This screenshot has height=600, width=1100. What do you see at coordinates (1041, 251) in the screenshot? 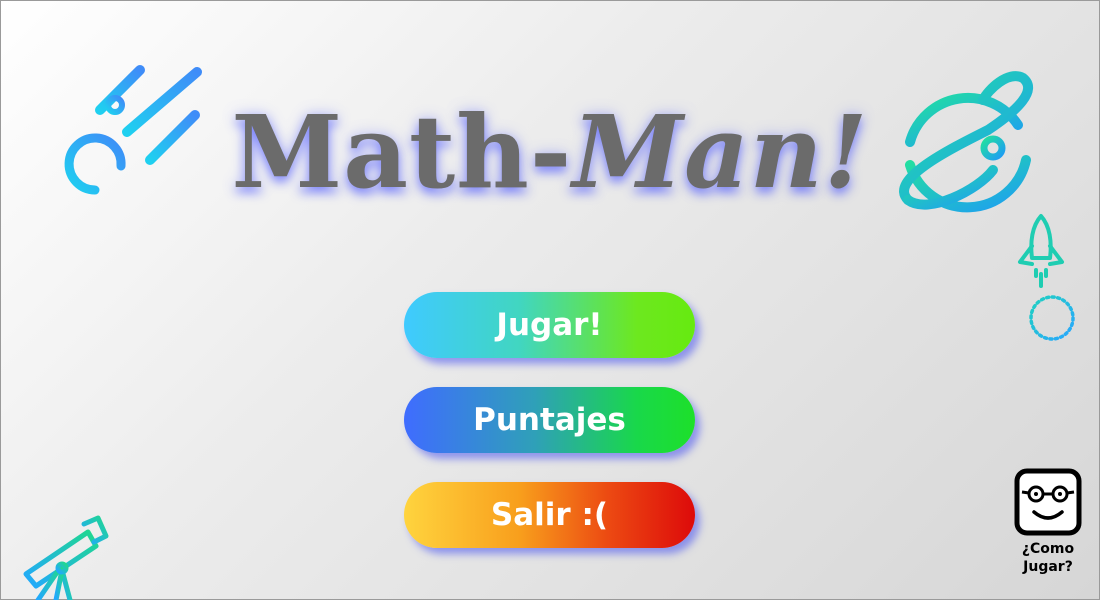
I see `rocket-icon` at bounding box center [1041, 251].